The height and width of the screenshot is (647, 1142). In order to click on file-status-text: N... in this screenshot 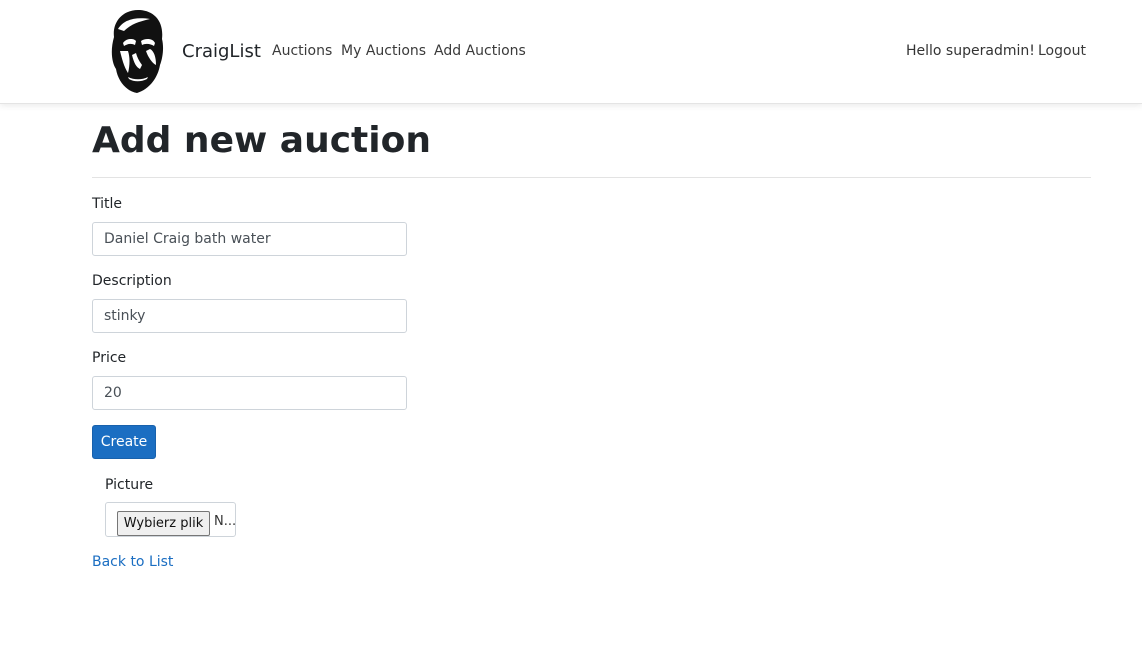, I will do `click(225, 521)`.